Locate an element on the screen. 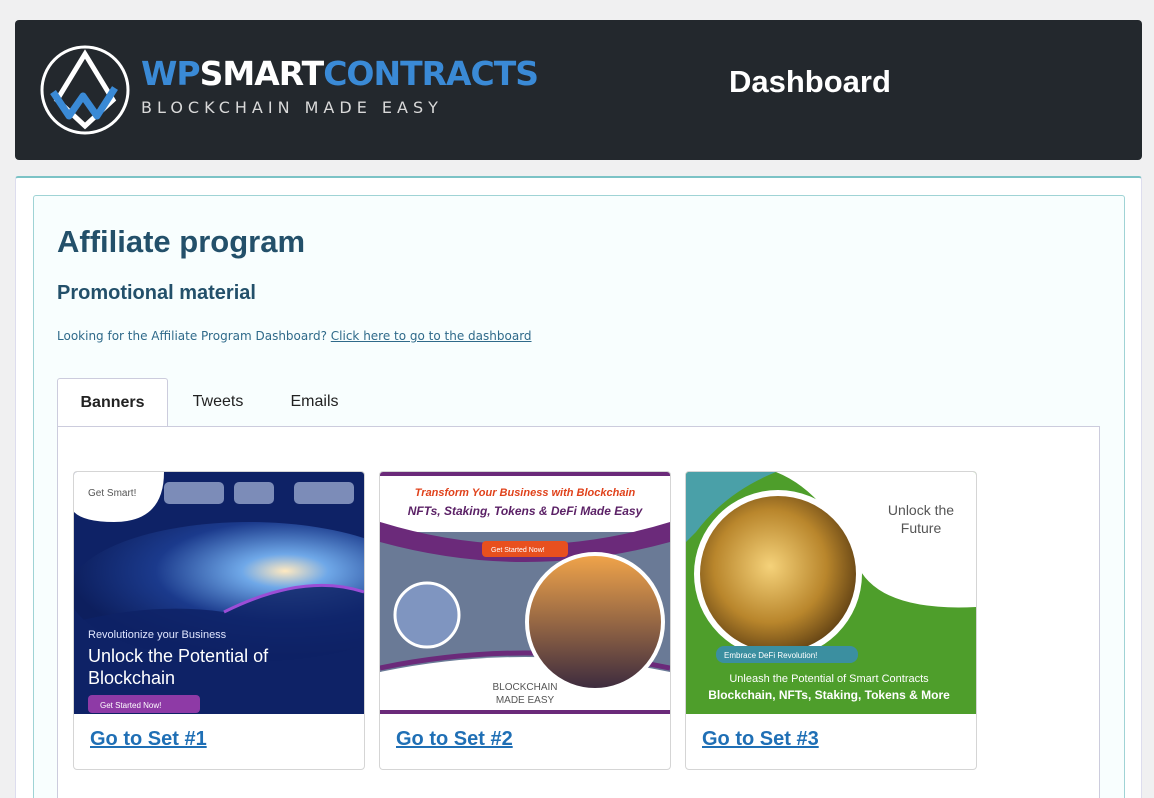  banner1-kicker: Revolutionize your Business is located at coordinates (157, 635).